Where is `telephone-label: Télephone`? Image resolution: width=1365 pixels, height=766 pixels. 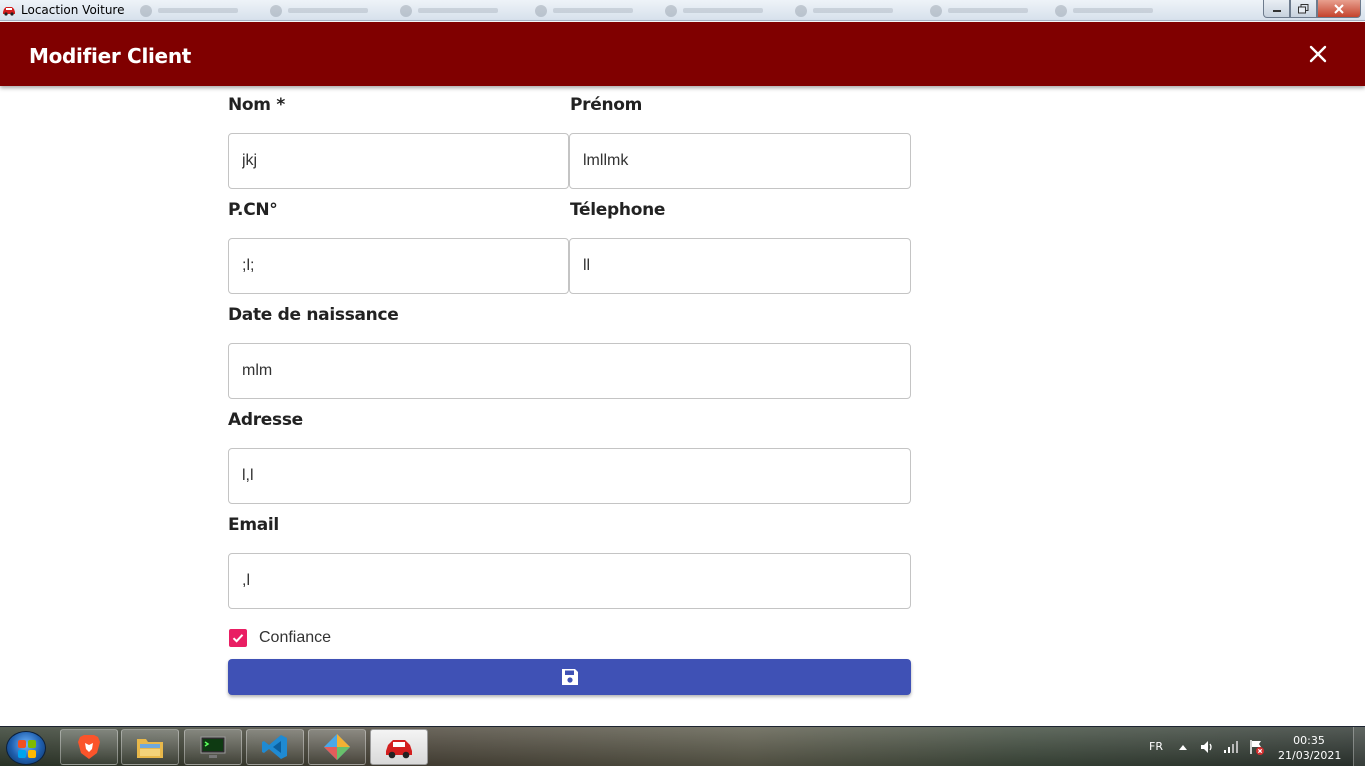 telephone-label: Télephone is located at coordinates (618, 210).